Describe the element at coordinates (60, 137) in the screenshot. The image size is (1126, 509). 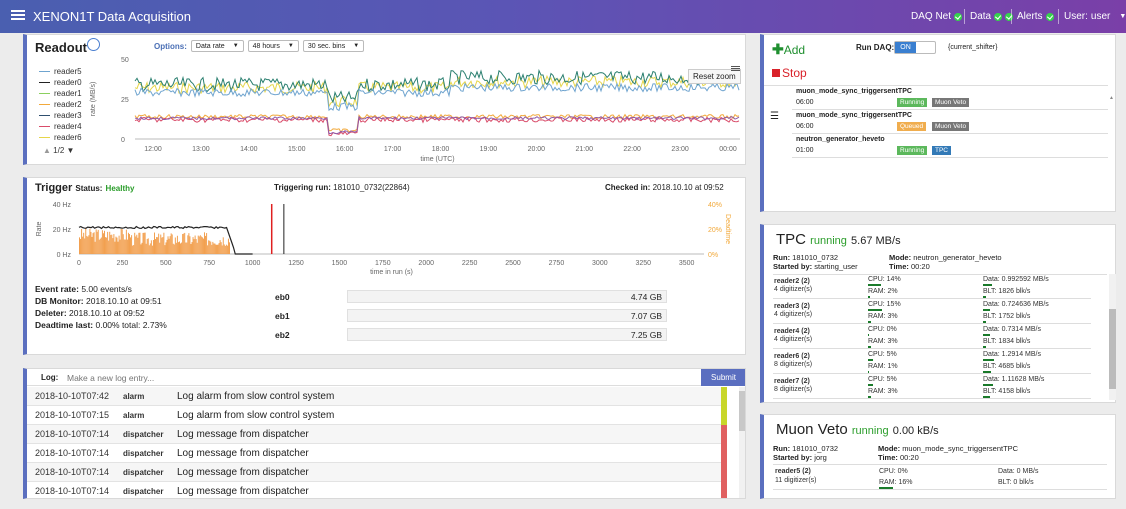
I see `legend-item: reader6` at that location.